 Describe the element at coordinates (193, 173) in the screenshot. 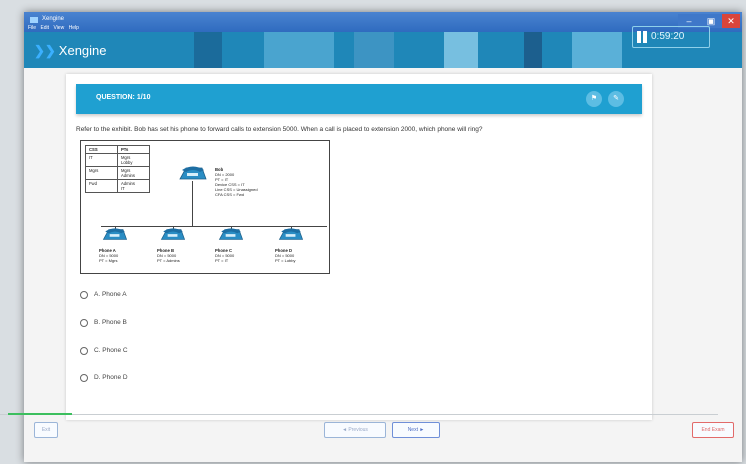

I see `bob-phone-icon` at that location.